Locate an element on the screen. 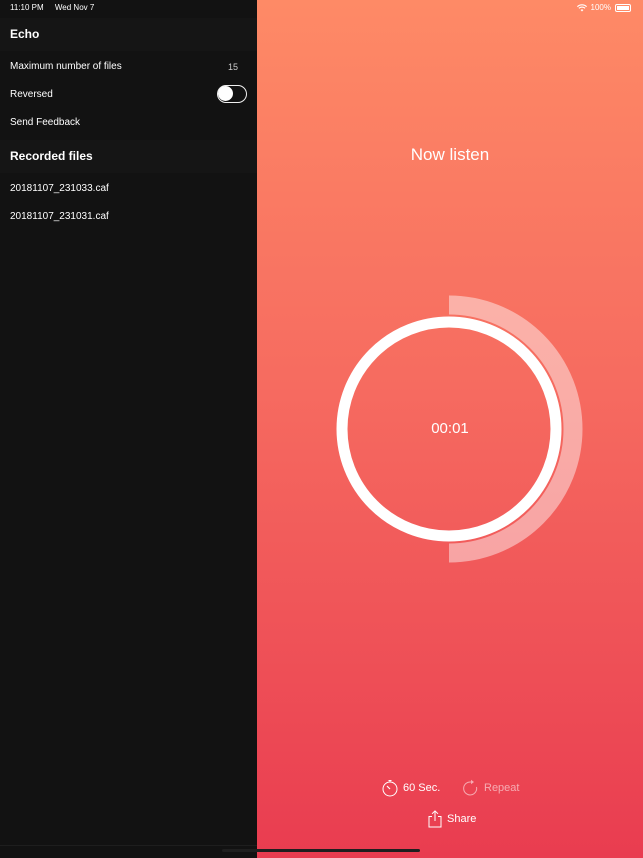  repeat-button: Repeat is located at coordinates (490, 788).